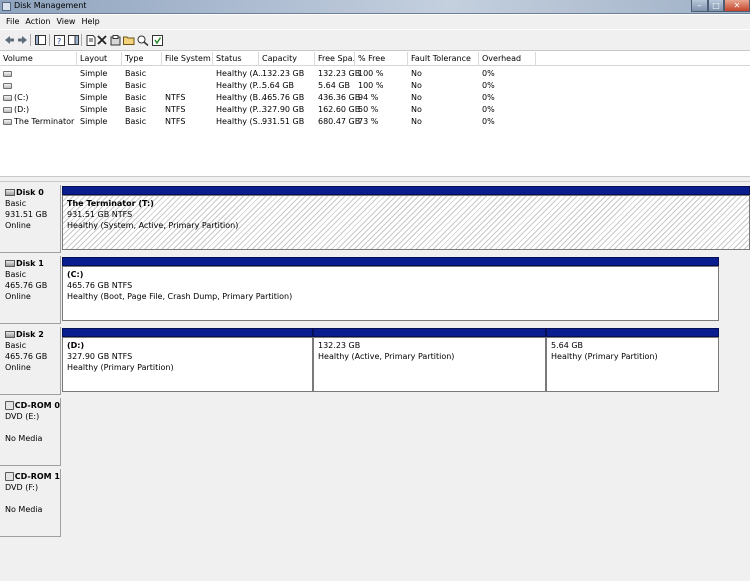  Describe the element at coordinates (143, 40) in the screenshot. I see `explore-icon` at that location.